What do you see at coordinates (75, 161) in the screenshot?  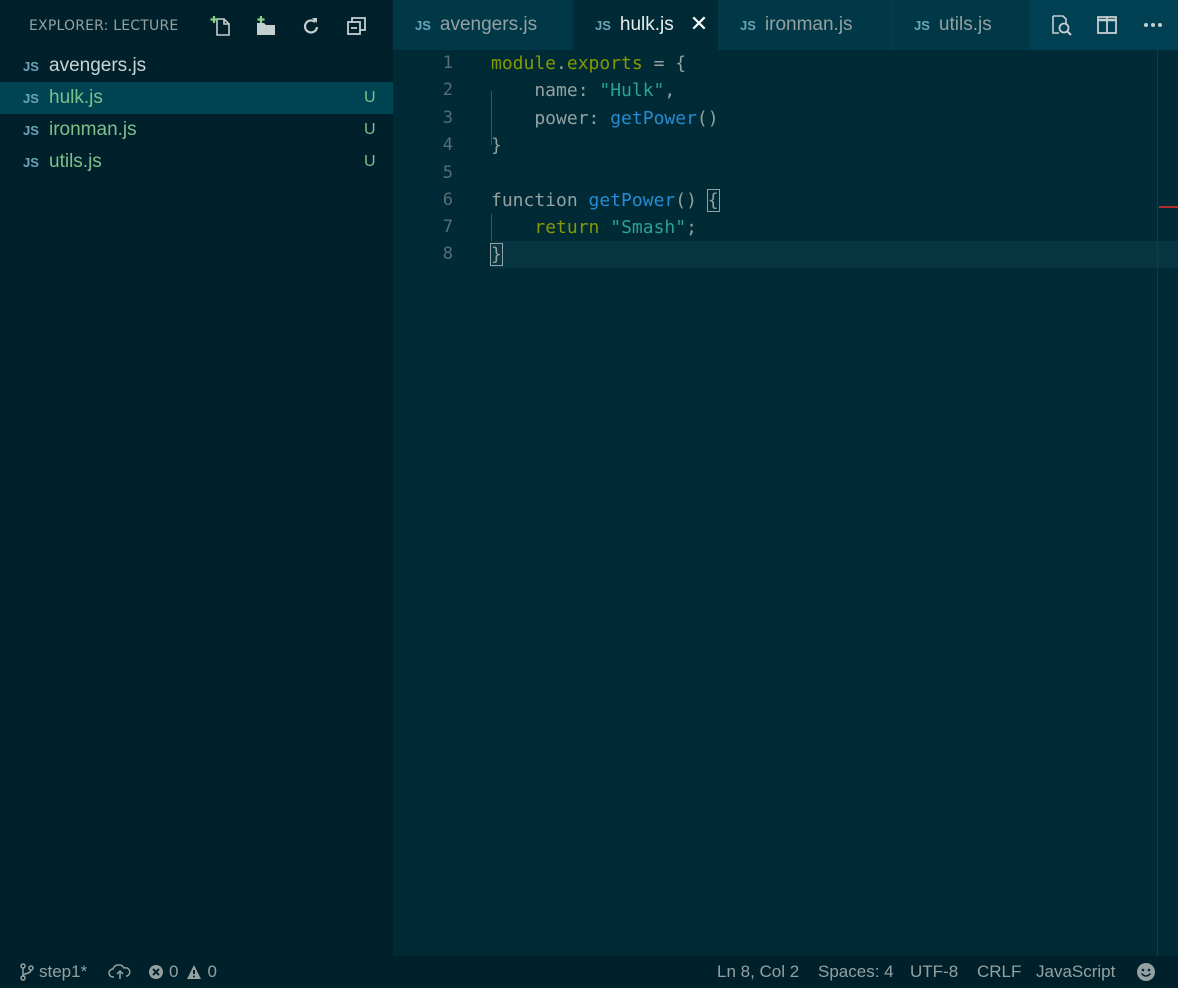 I see `file-name: utils.js` at bounding box center [75, 161].